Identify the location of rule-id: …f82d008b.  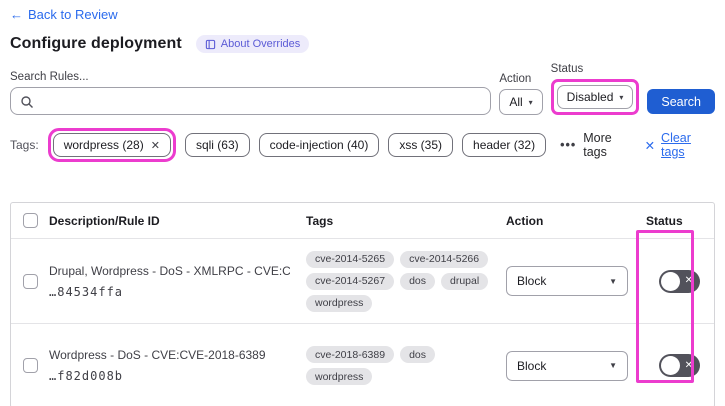
(86, 376).